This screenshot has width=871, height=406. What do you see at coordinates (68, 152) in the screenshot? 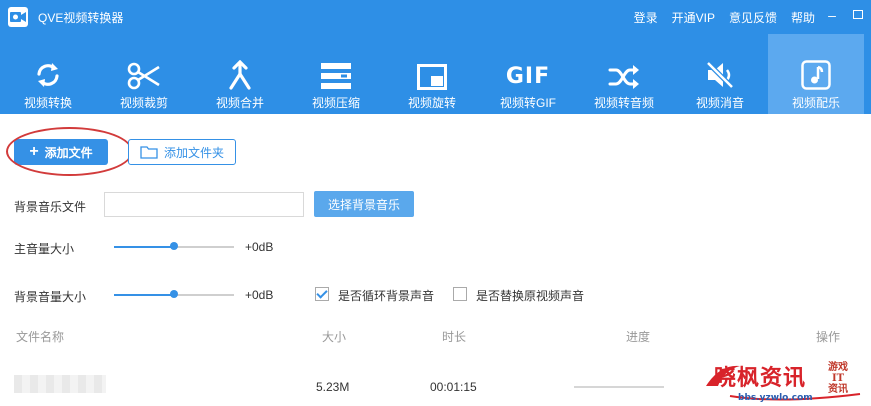
I see `add-file-label: 添加文件` at bounding box center [68, 152].